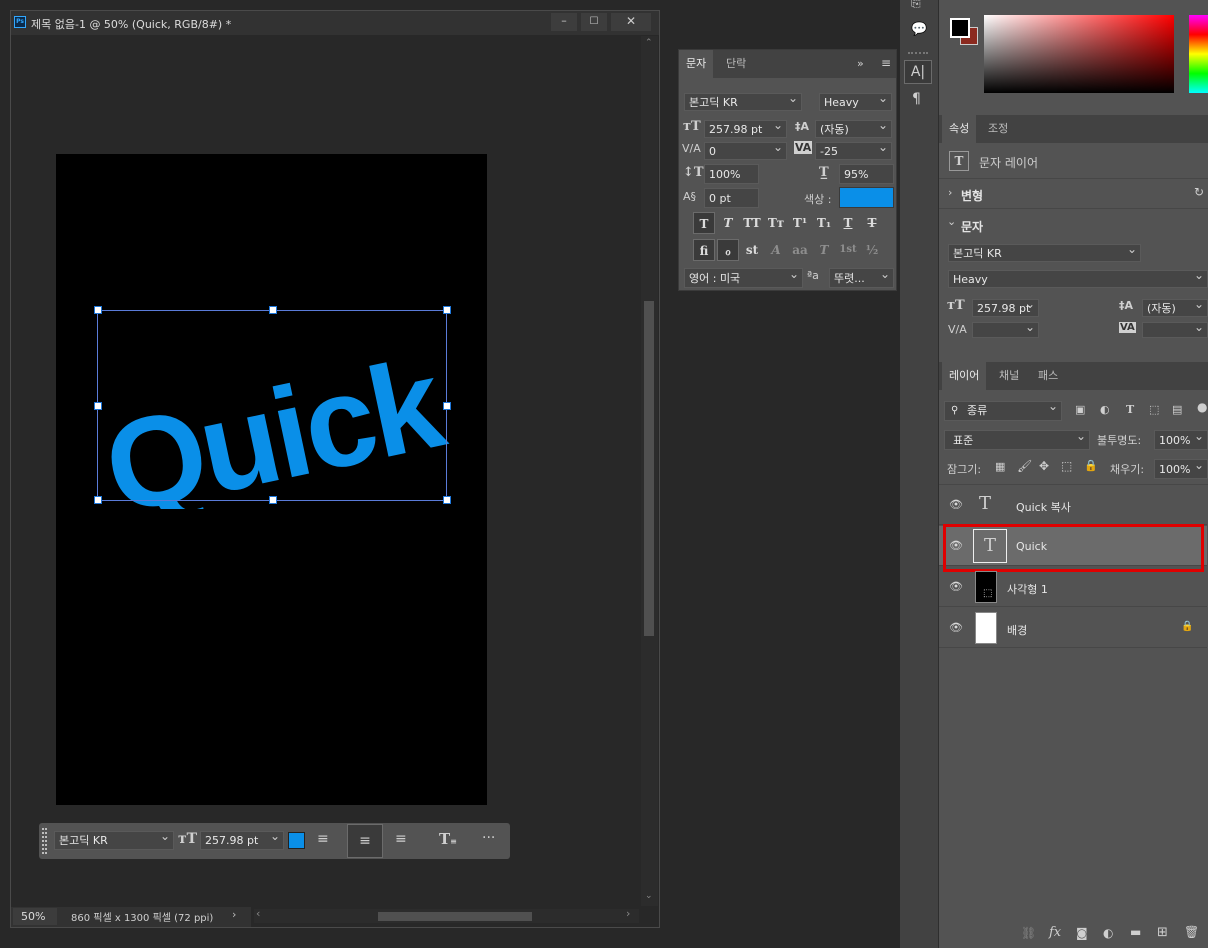 Image resolution: width=1208 pixels, height=948 pixels. Describe the element at coordinates (1130, 409) in the screenshot. I see `filter-type-icon: T` at that location.